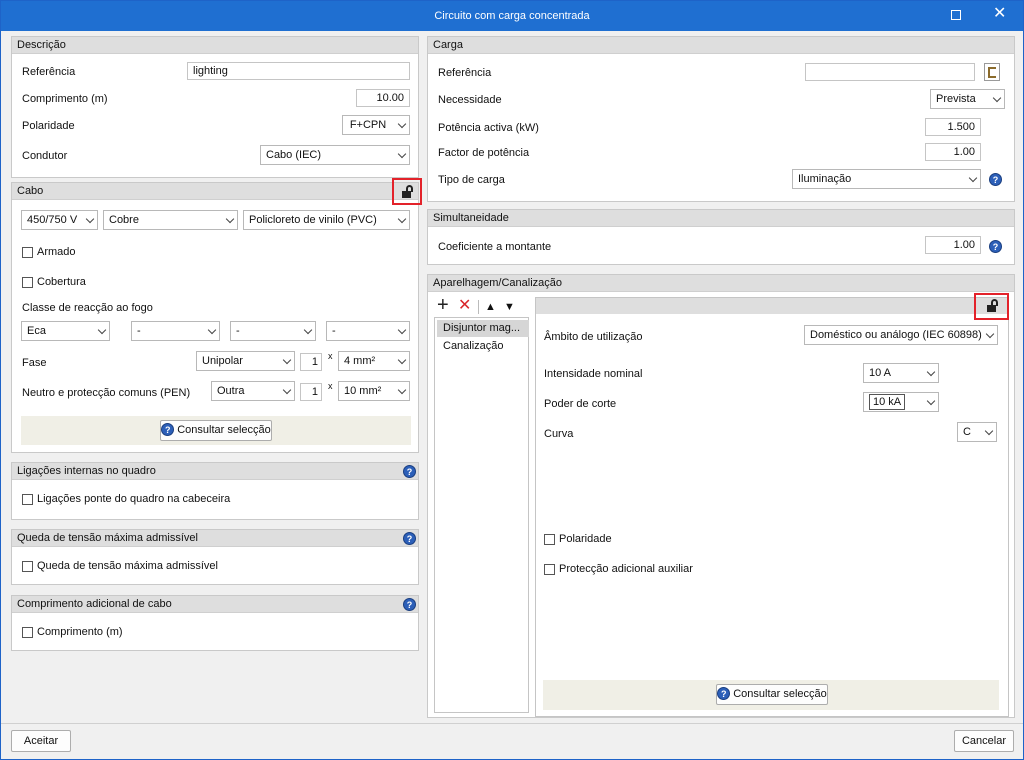  I want to click on comprimento-input: 10.00, so click(383, 98).